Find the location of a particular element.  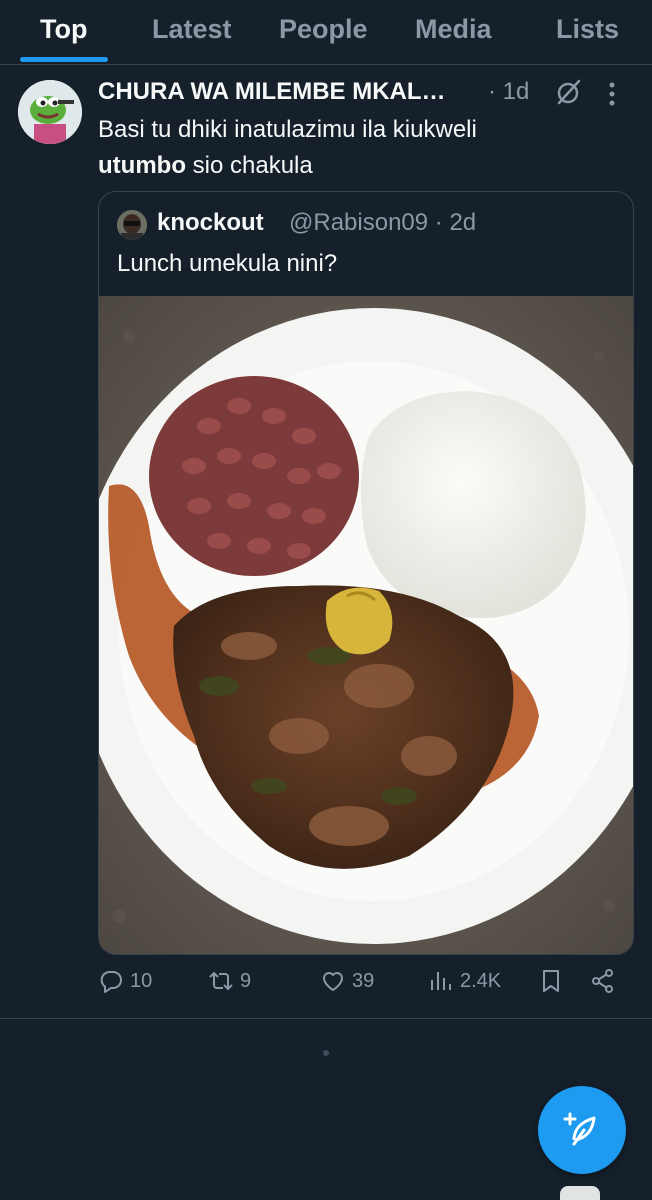

tweet-text-rest: sio chakula is located at coordinates (249, 165).